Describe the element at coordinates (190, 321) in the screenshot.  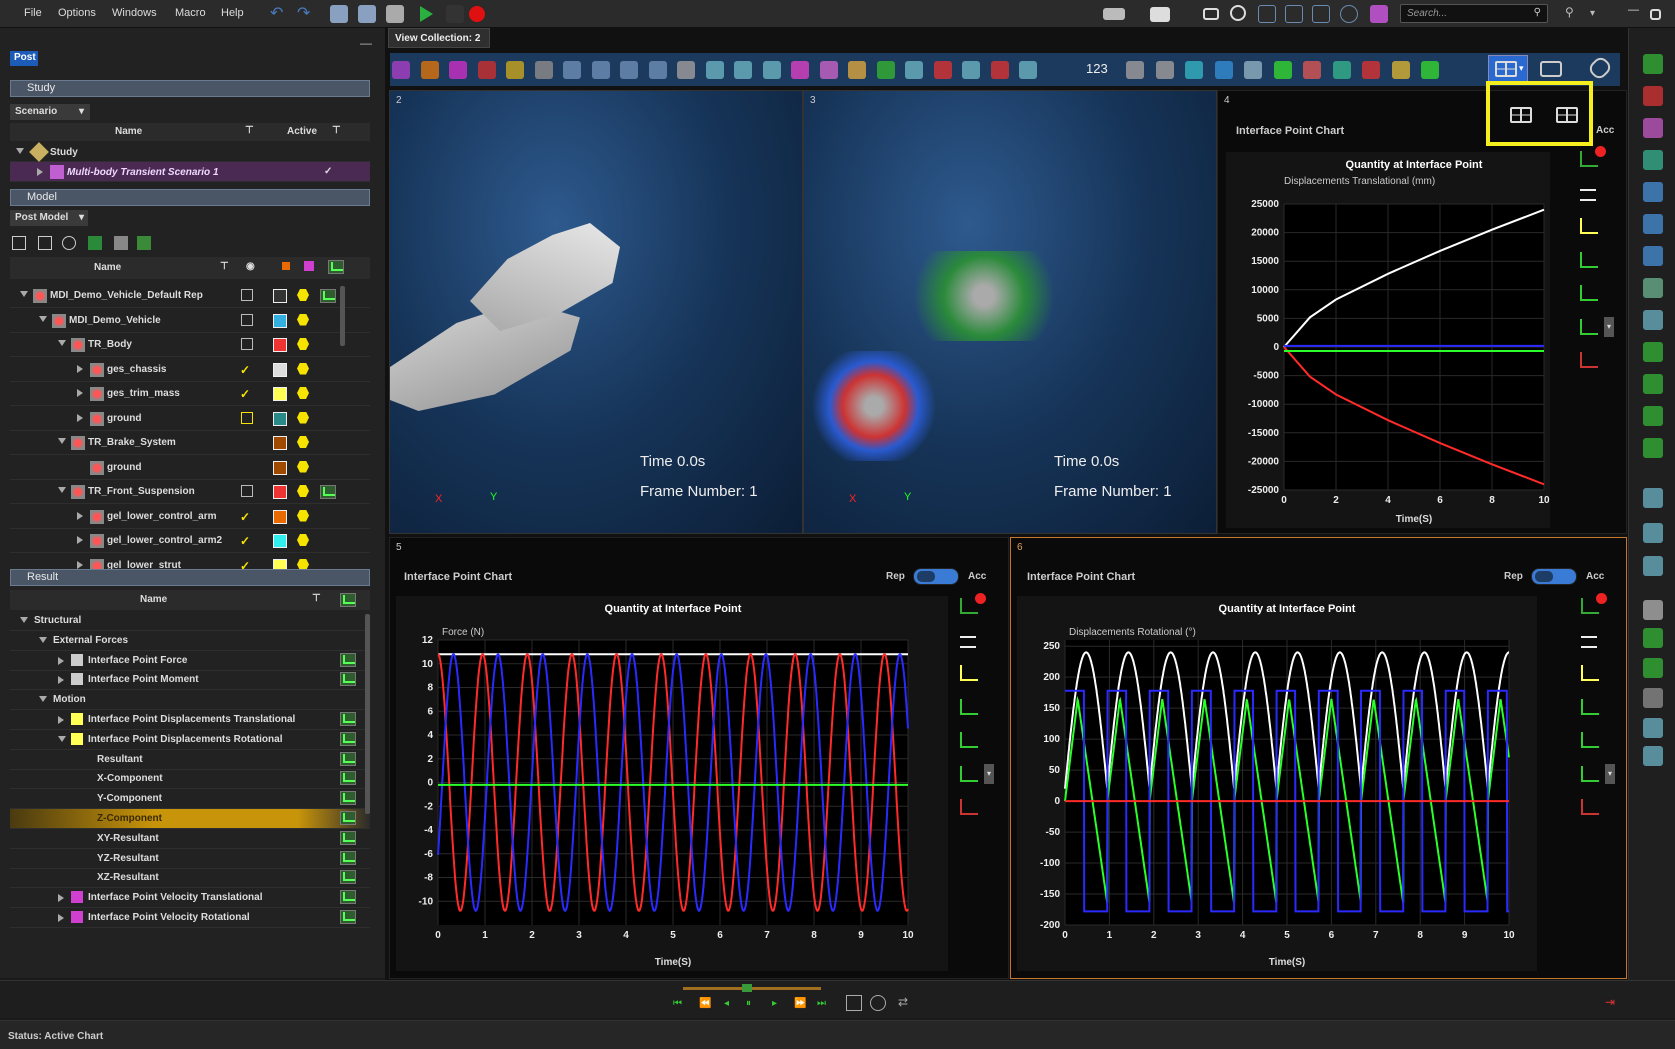
I see `model-tree-row: MDI_Demo_Vehicle` at that location.